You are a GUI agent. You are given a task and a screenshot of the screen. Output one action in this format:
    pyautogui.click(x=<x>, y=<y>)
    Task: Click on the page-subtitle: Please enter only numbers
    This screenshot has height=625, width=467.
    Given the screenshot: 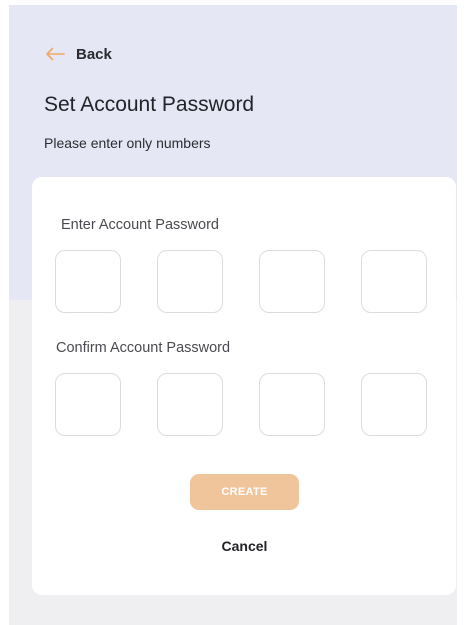 What is the action you would take?
    pyautogui.click(x=127, y=143)
    